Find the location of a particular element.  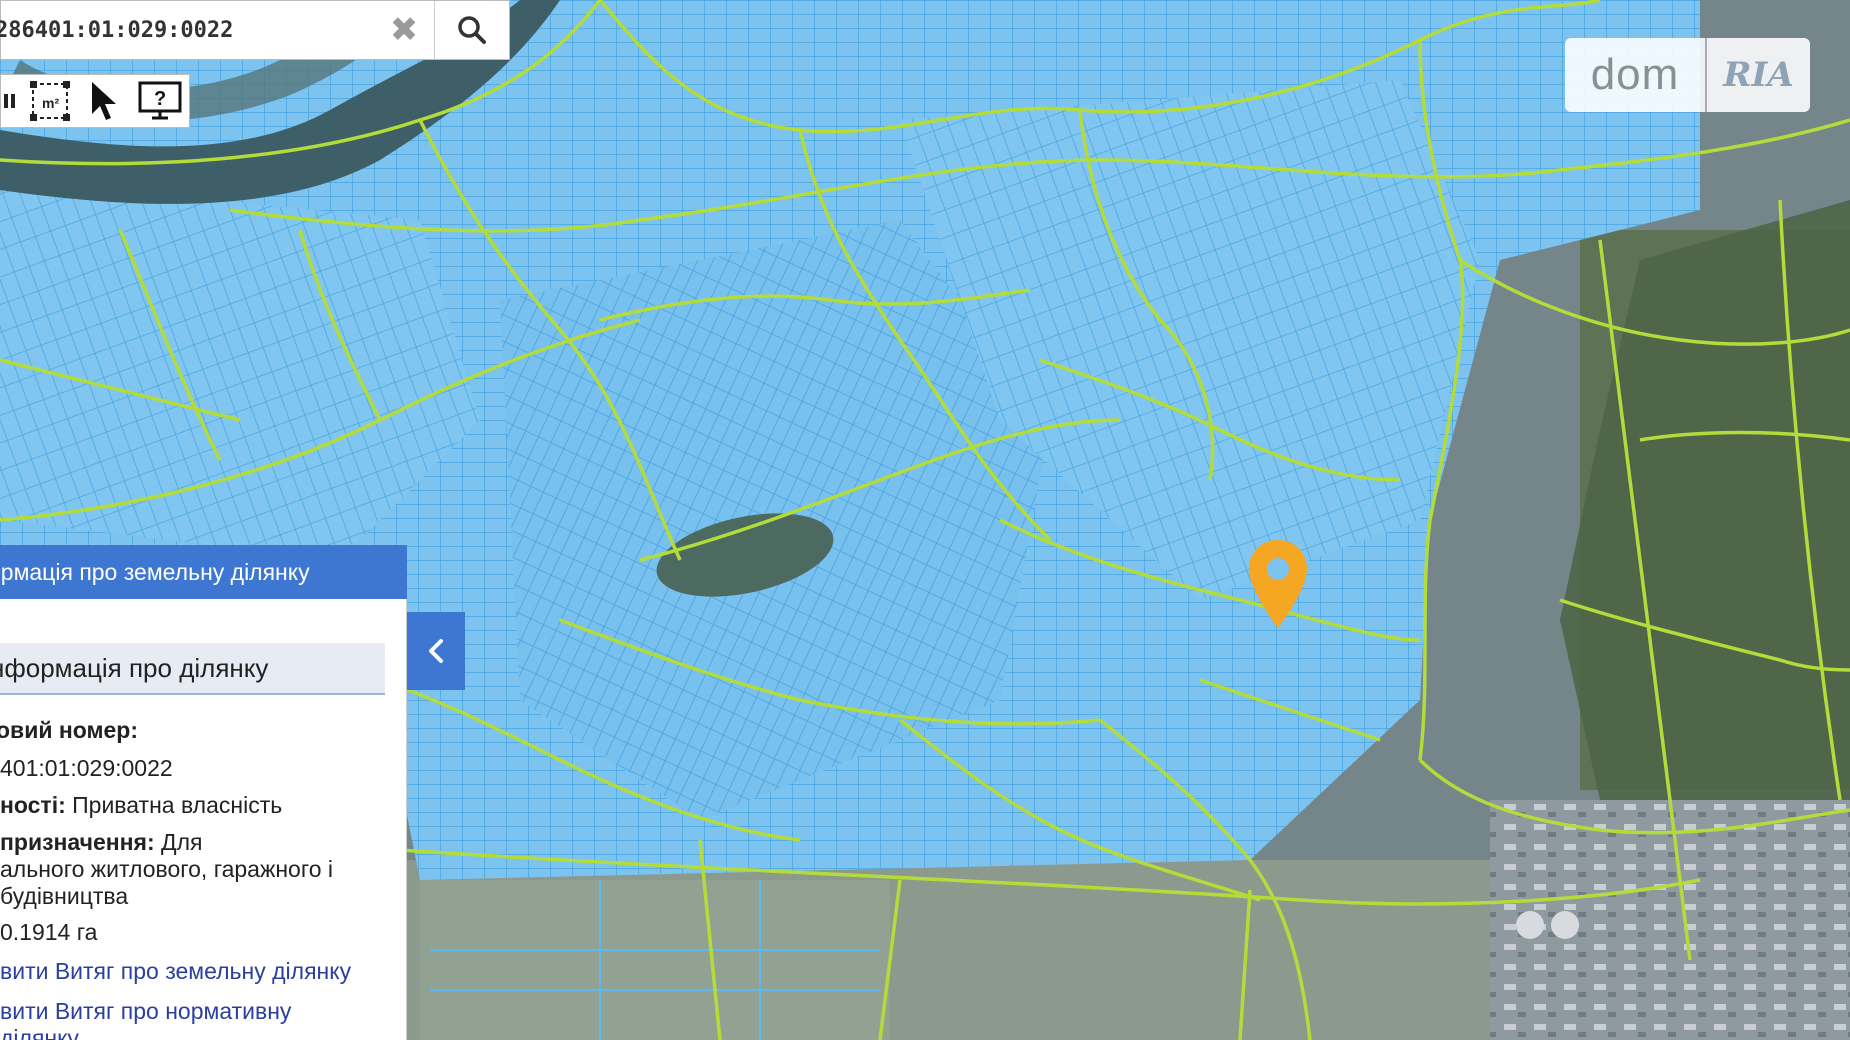

section-title-text: нформація про ділянку is located at coordinates (134, 667).